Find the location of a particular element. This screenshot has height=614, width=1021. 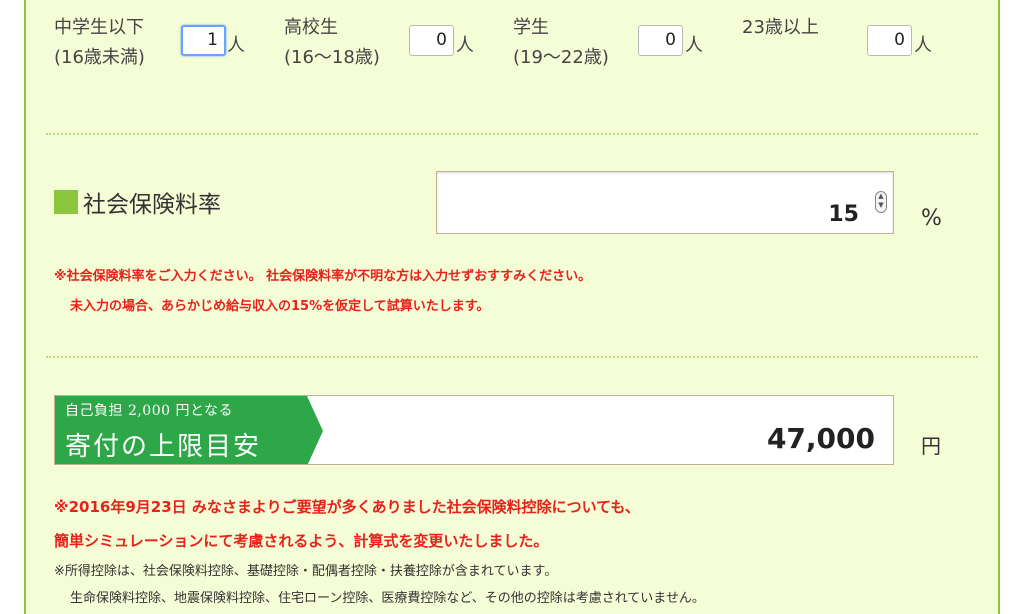

social-insurance-title: 社会保険料率 is located at coordinates (152, 205).